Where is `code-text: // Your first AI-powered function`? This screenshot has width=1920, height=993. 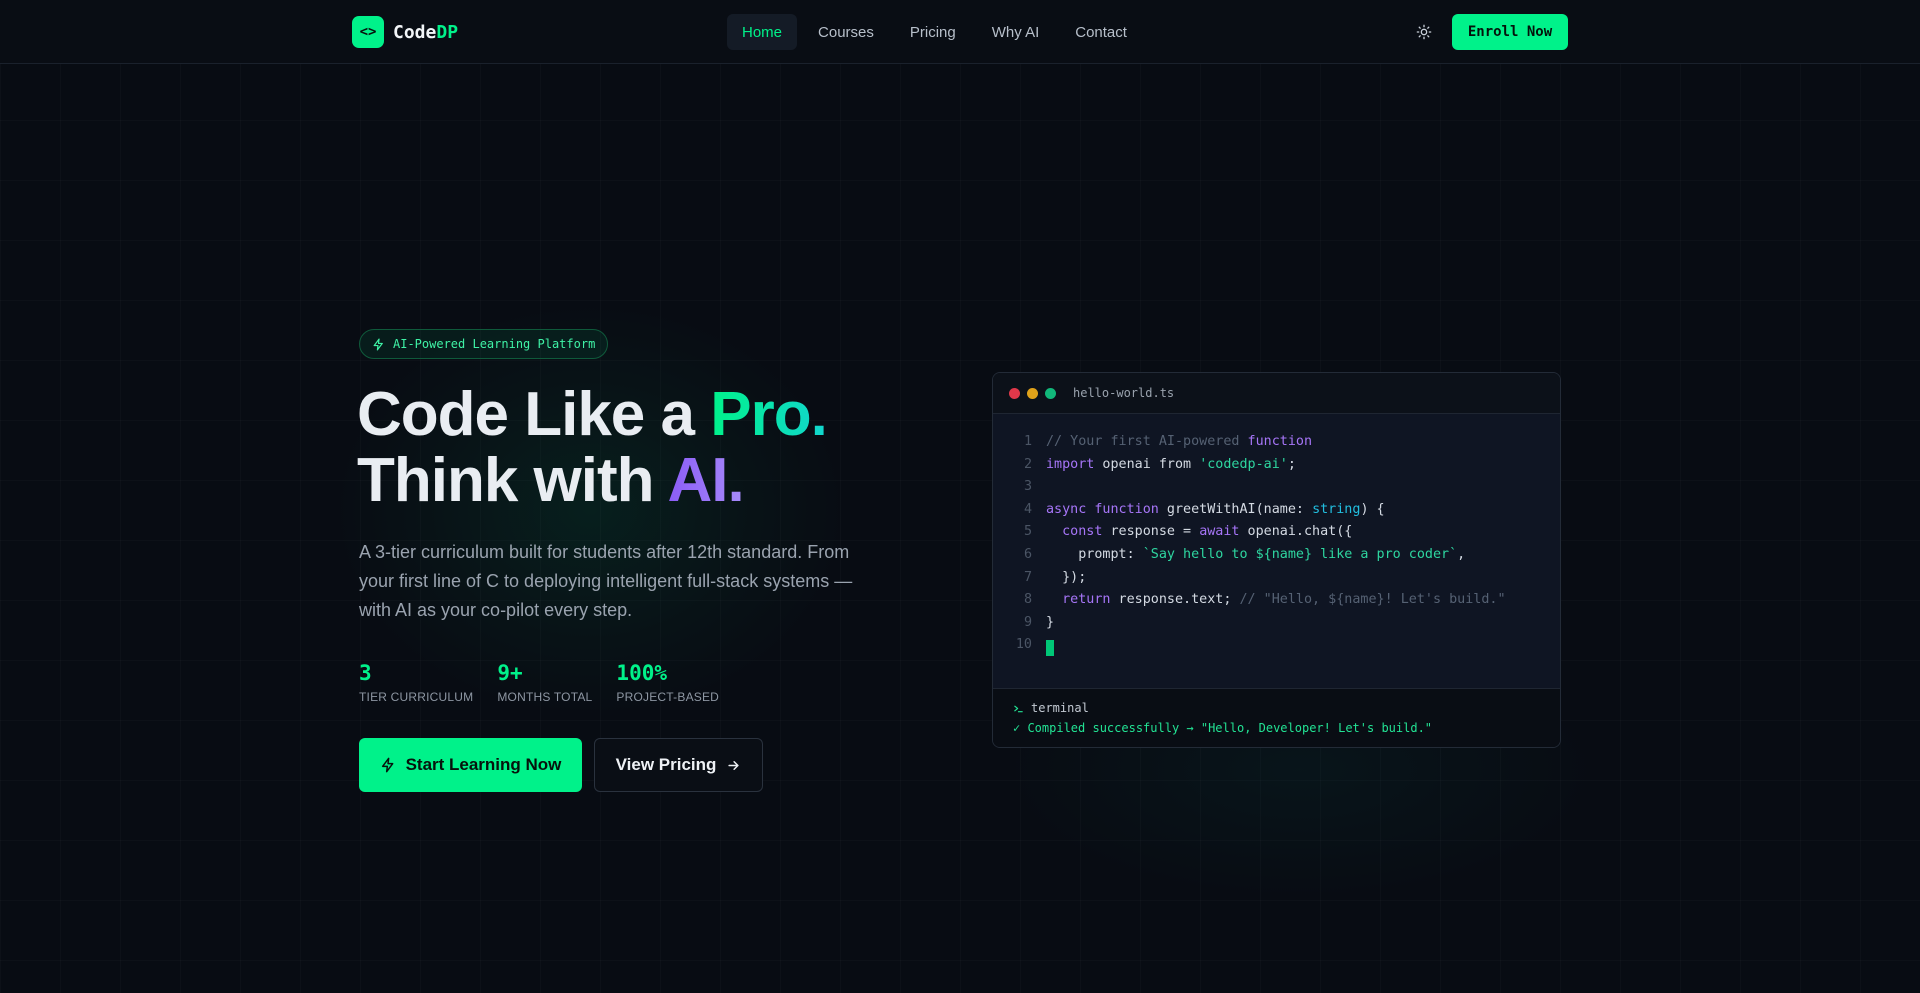 code-text: // Your first AI-powered function is located at coordinates (1179, 445).